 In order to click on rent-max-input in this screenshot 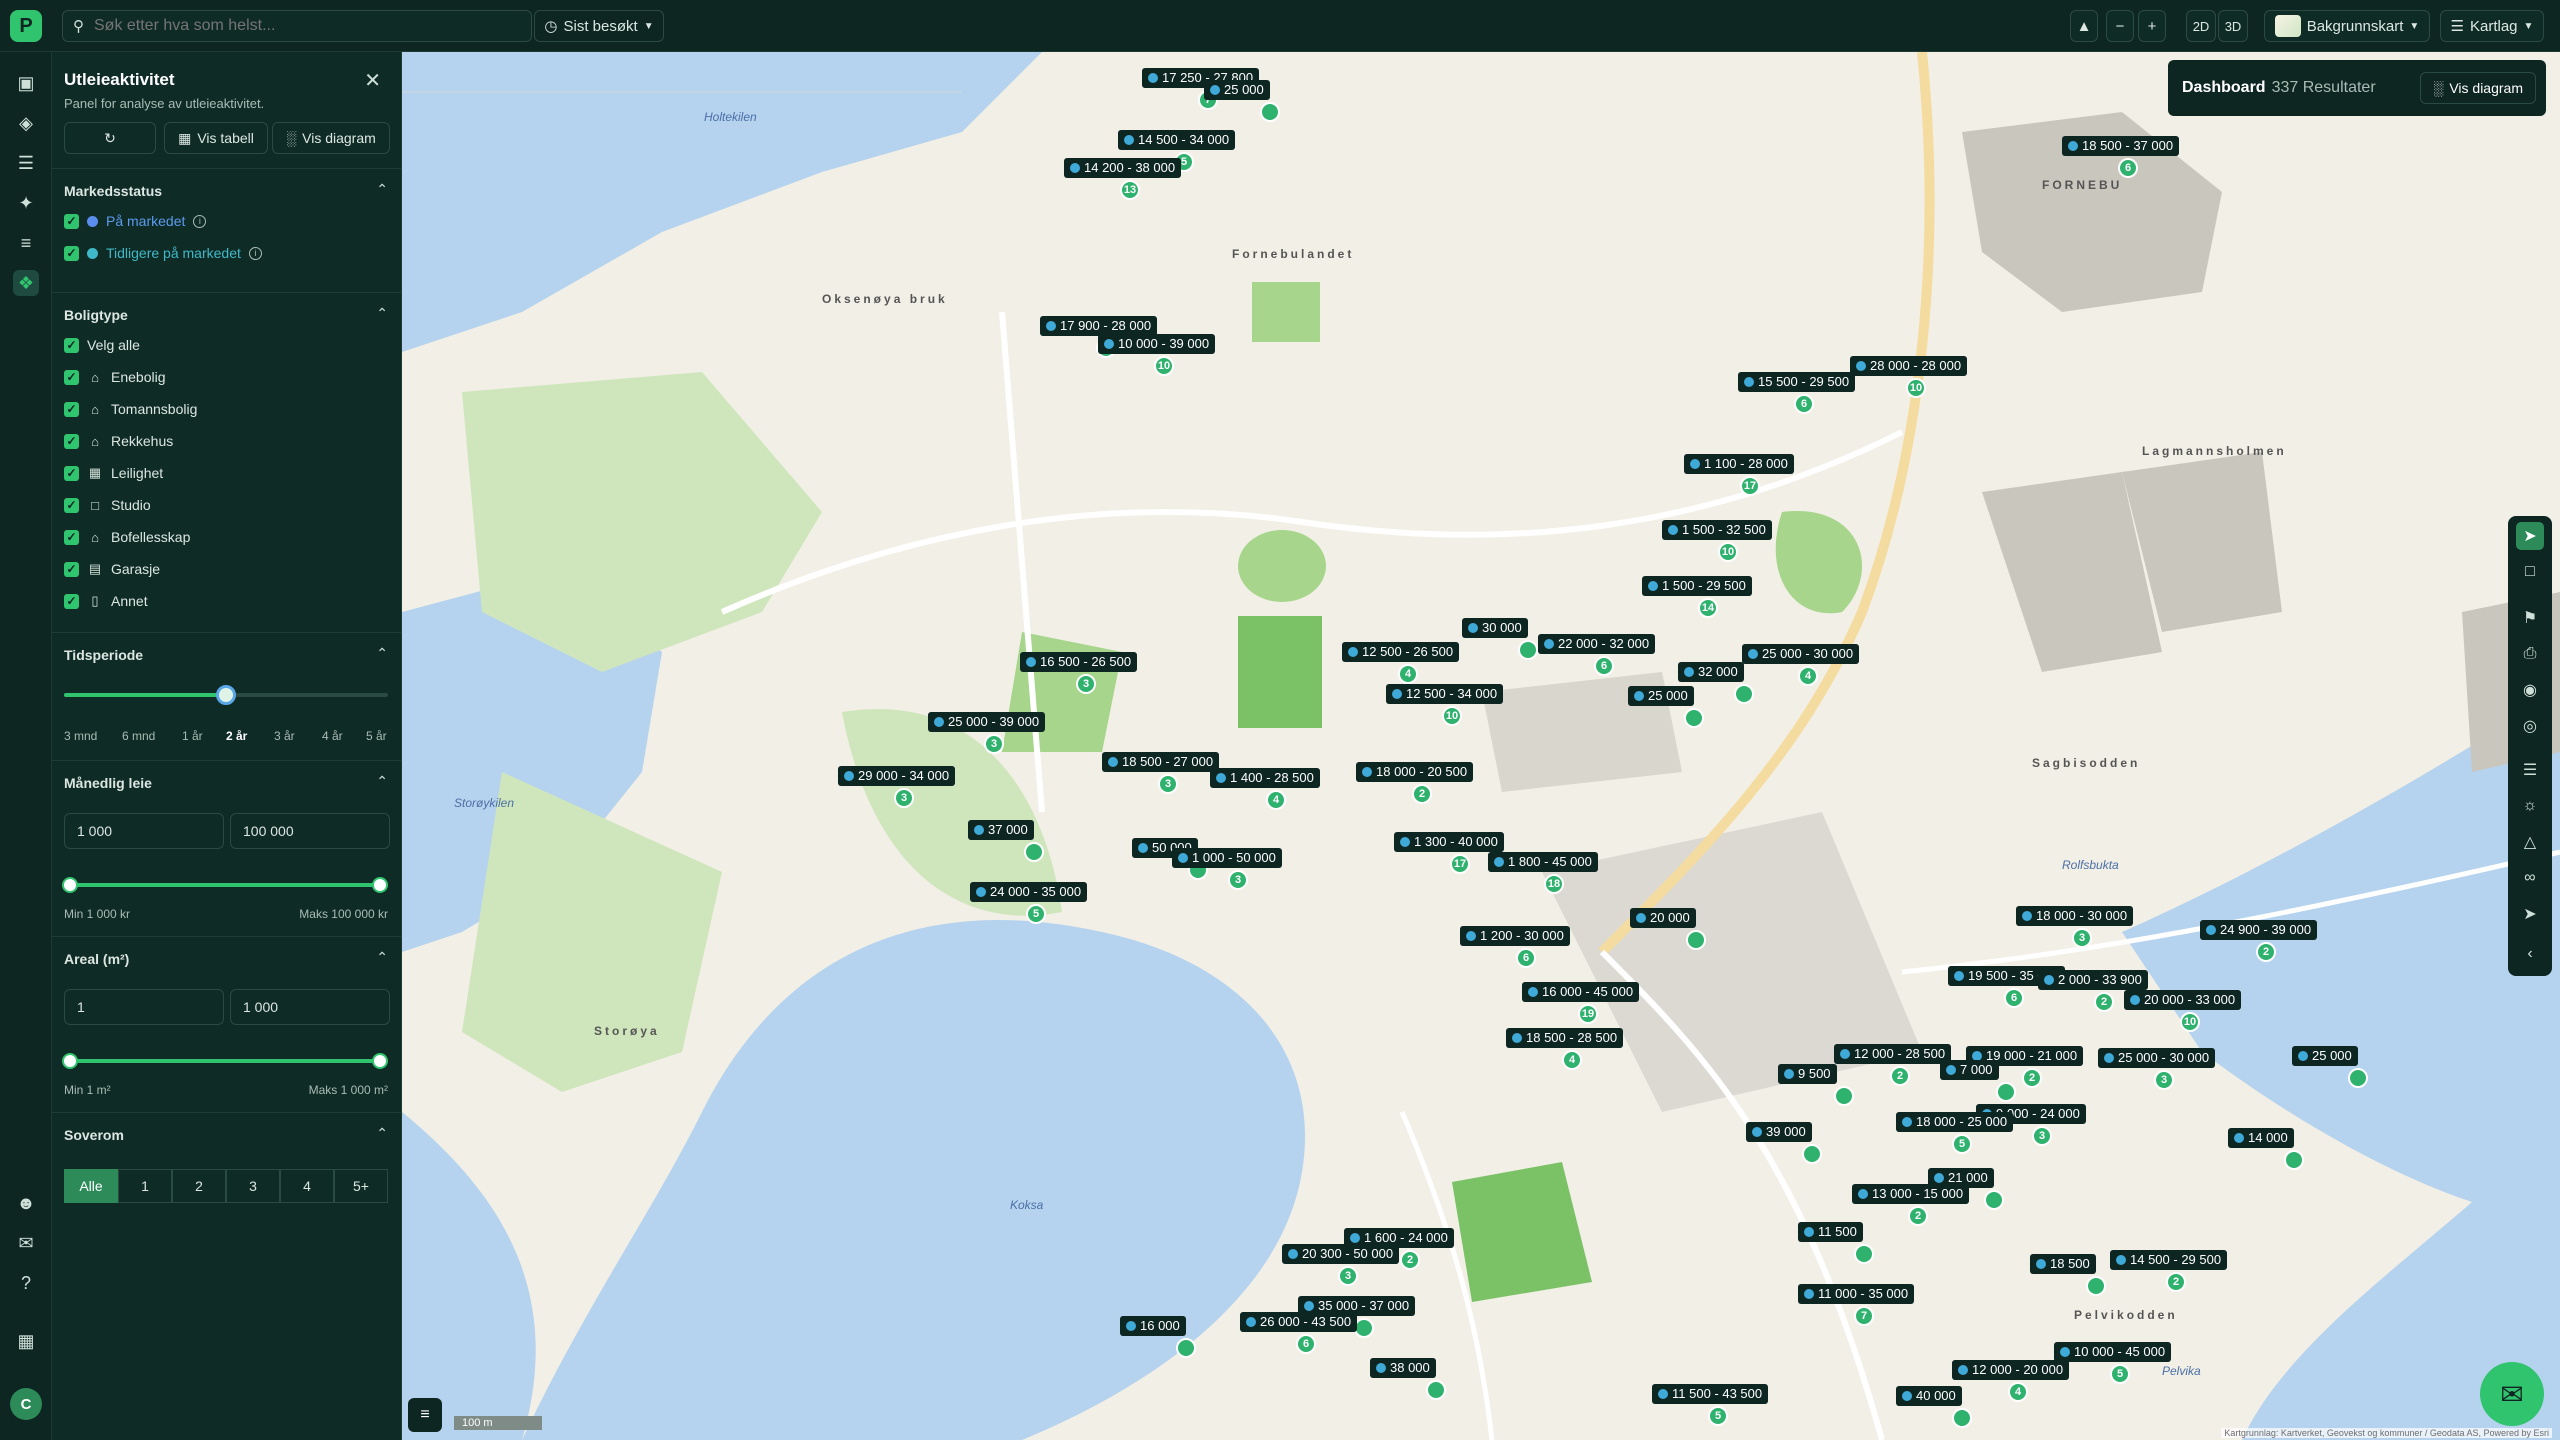, I will do `click(316, 831)`.